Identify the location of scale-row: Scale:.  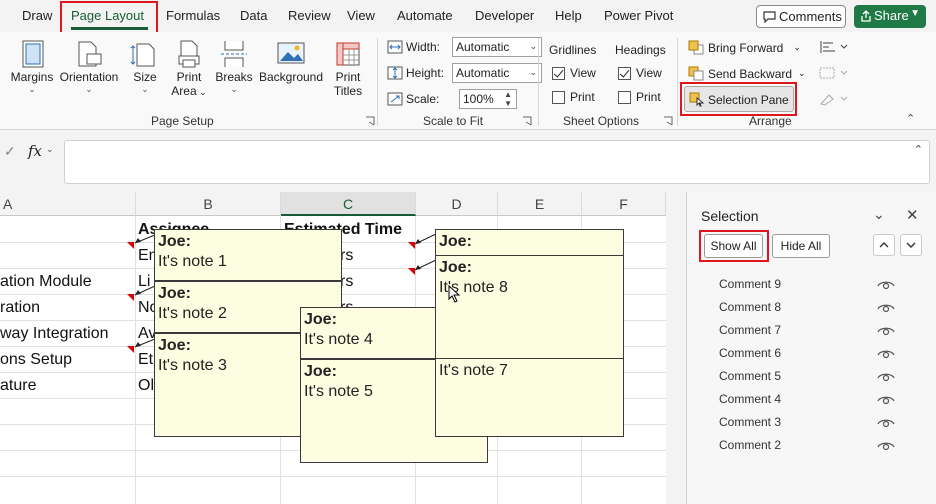
(413, 99).